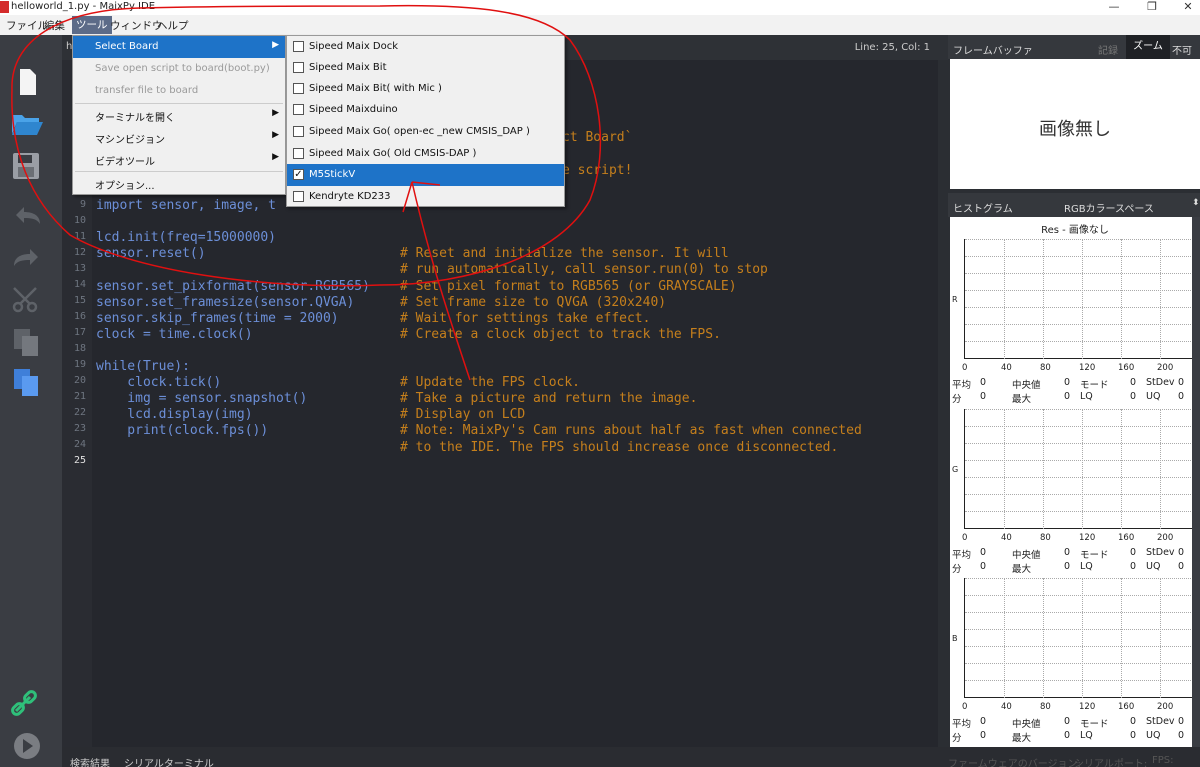  I want to click on minimize-button: —, so click(1114, 7).